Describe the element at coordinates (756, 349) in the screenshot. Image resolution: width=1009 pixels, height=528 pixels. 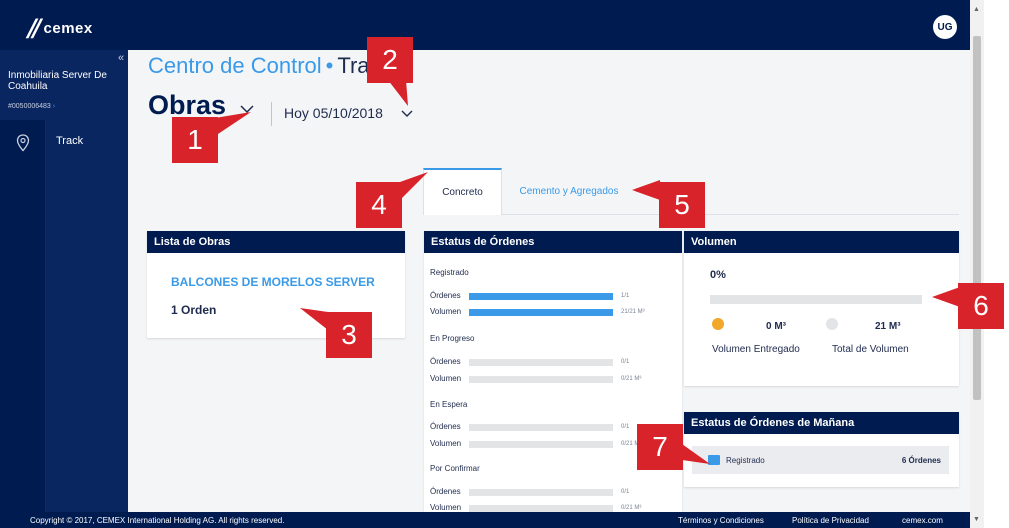
I see `entregado-label: Volumen Entregado` at that location.